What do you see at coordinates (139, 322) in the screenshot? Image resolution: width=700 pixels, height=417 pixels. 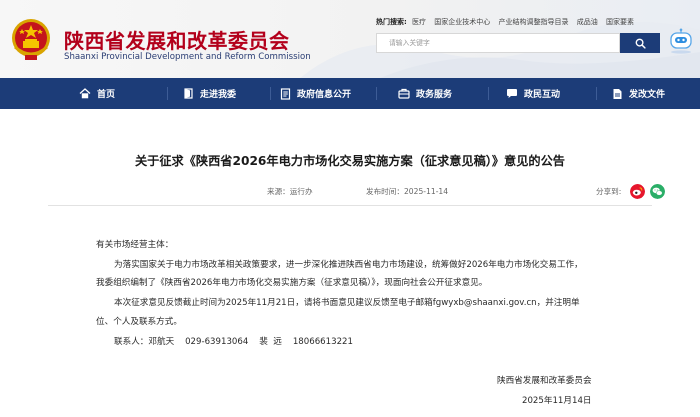 I see `paragraph-line: 位、个人及联系方式。` at bounding box center [139, 322].